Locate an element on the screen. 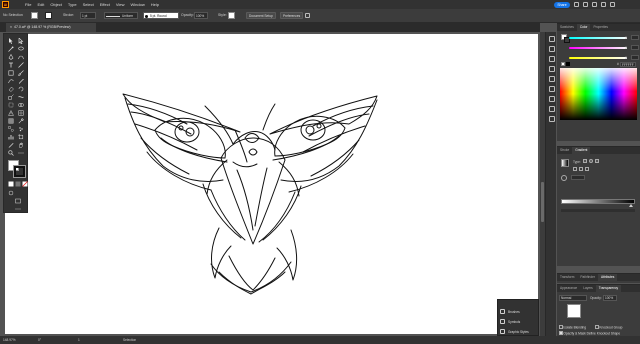 Image resolution: width=640 pixels, height=344 pixels. pencil-tool-icon is located at coordinates (21, 81).